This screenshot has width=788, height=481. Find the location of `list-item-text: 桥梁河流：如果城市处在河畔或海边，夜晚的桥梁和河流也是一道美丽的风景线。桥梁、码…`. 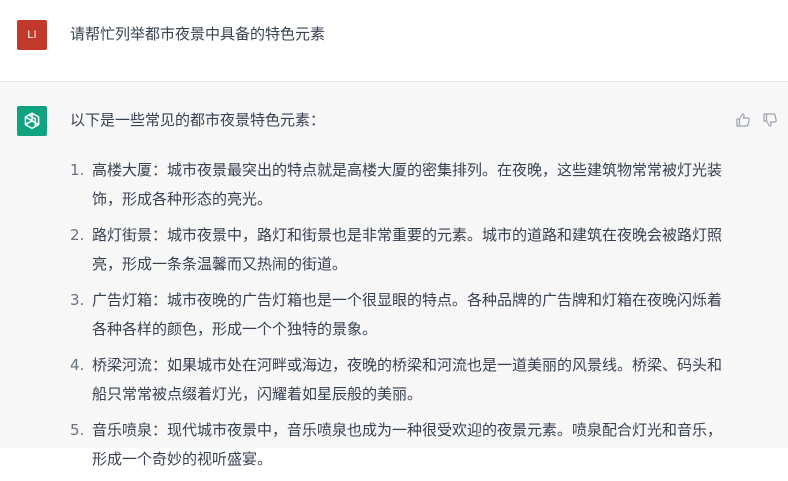

list-item-text: 桥梁河流：如果城市处在河畔或海边，夜晚的桥梁和河流也是一道美丽的风景线。桥梁、码… is located at coordinates (407, 379).